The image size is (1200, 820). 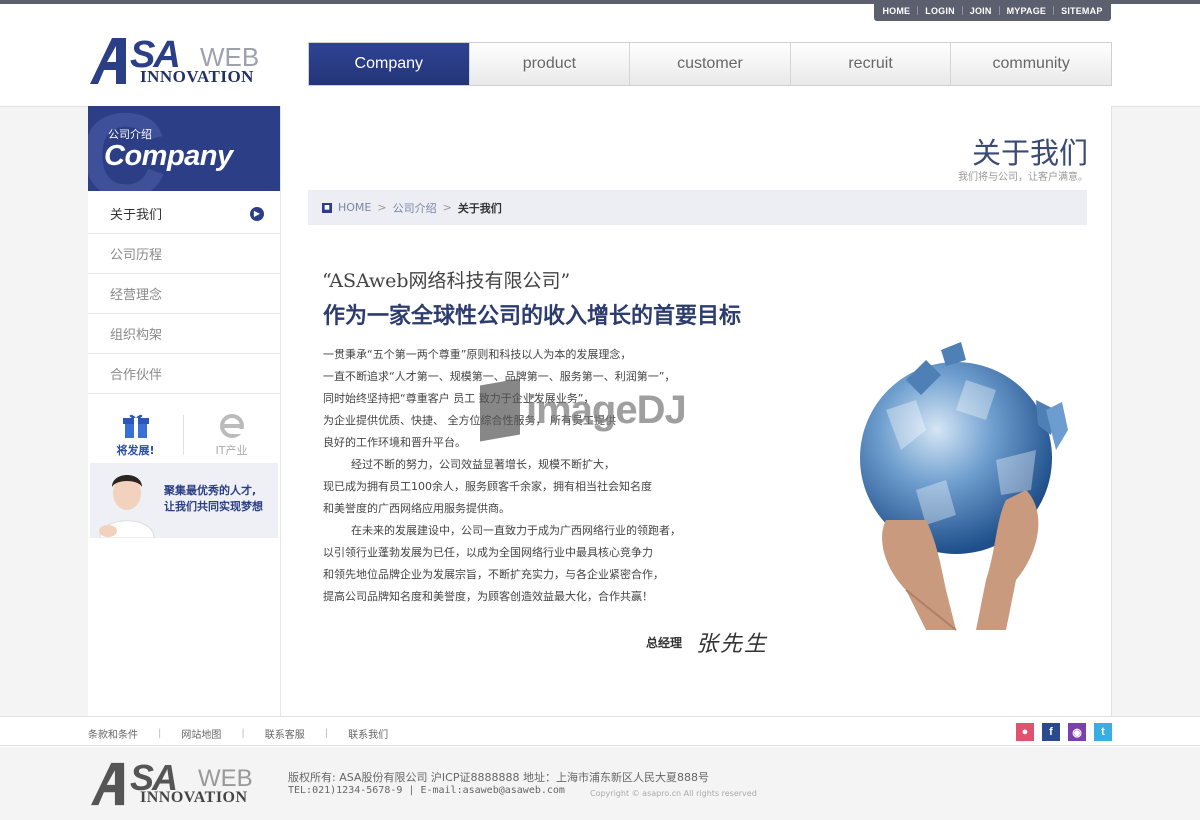 What do you see at coordinates (327, 207) in the screenshot?
I see `home-icon: ■` at bounding box center [327, 207].